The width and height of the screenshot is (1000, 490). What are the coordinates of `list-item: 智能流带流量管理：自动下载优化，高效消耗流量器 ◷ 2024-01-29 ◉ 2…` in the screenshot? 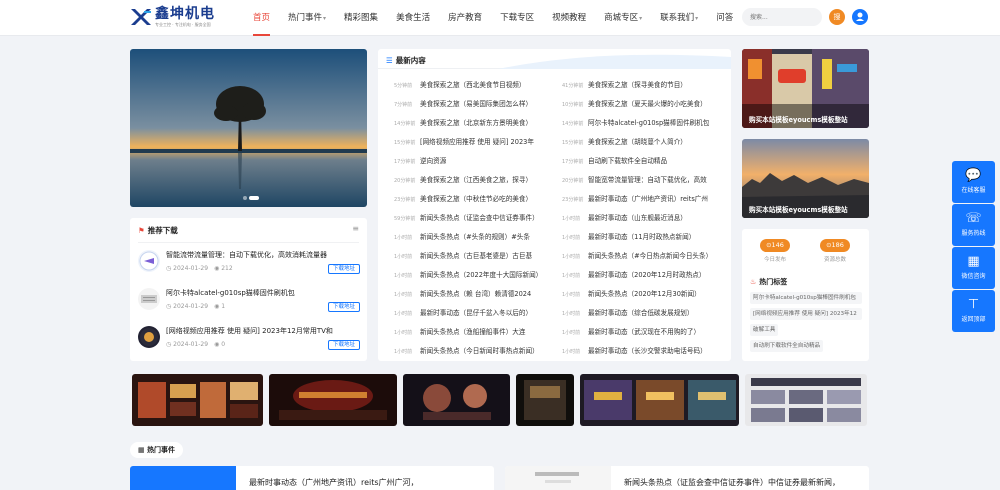 It's located at (249, 264).